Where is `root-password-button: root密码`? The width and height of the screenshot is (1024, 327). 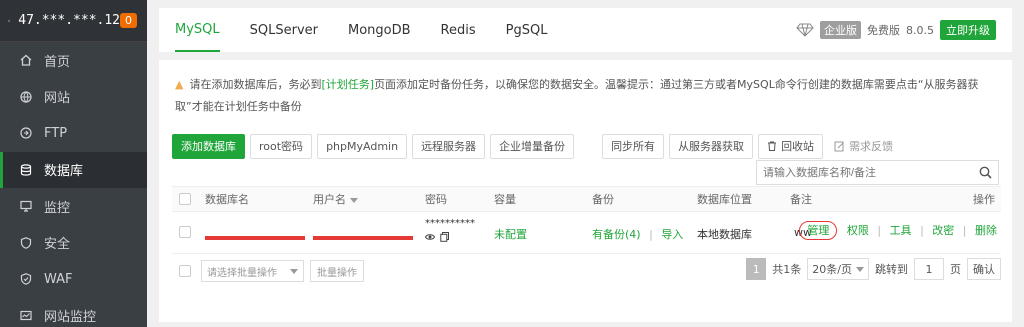
root-password-button: root密码 is located at coordinates (281, 146).